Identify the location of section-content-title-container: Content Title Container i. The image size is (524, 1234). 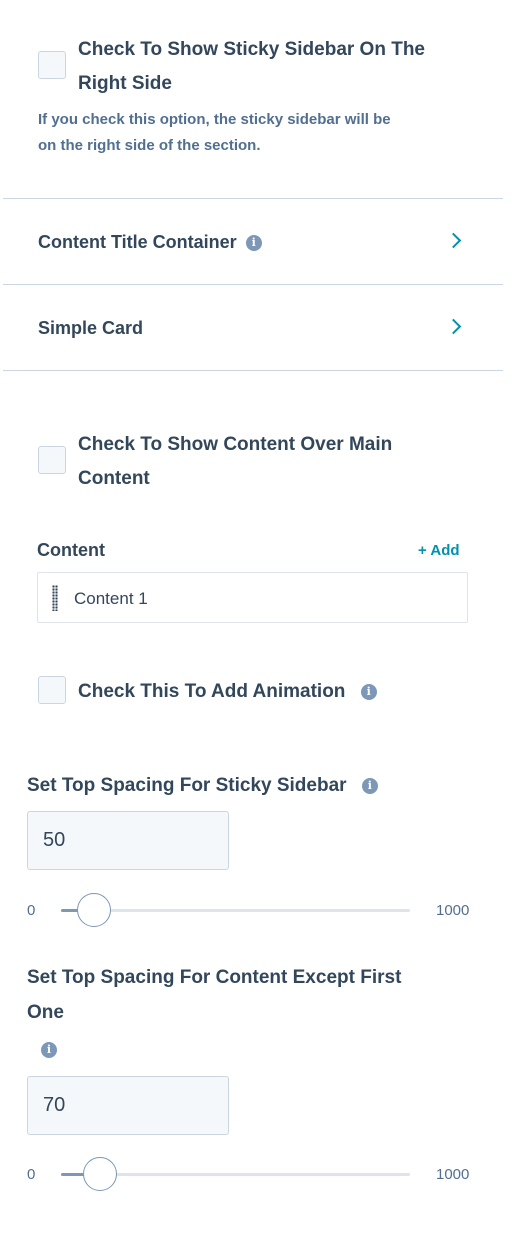
(253, 242).